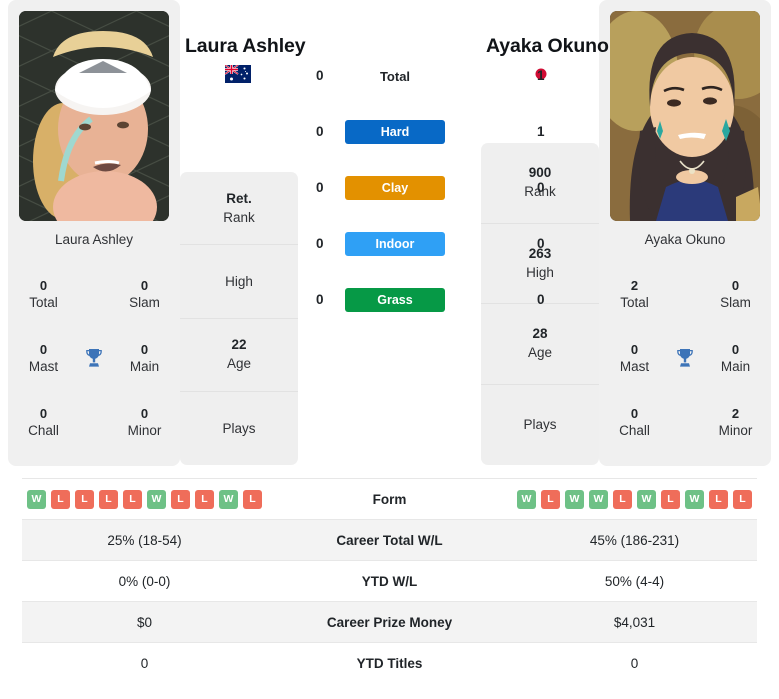  What do you see at coordinates (634, 663) in the screenshot?
I see `table-cell-right: 0` at bounding box center [634, 663].